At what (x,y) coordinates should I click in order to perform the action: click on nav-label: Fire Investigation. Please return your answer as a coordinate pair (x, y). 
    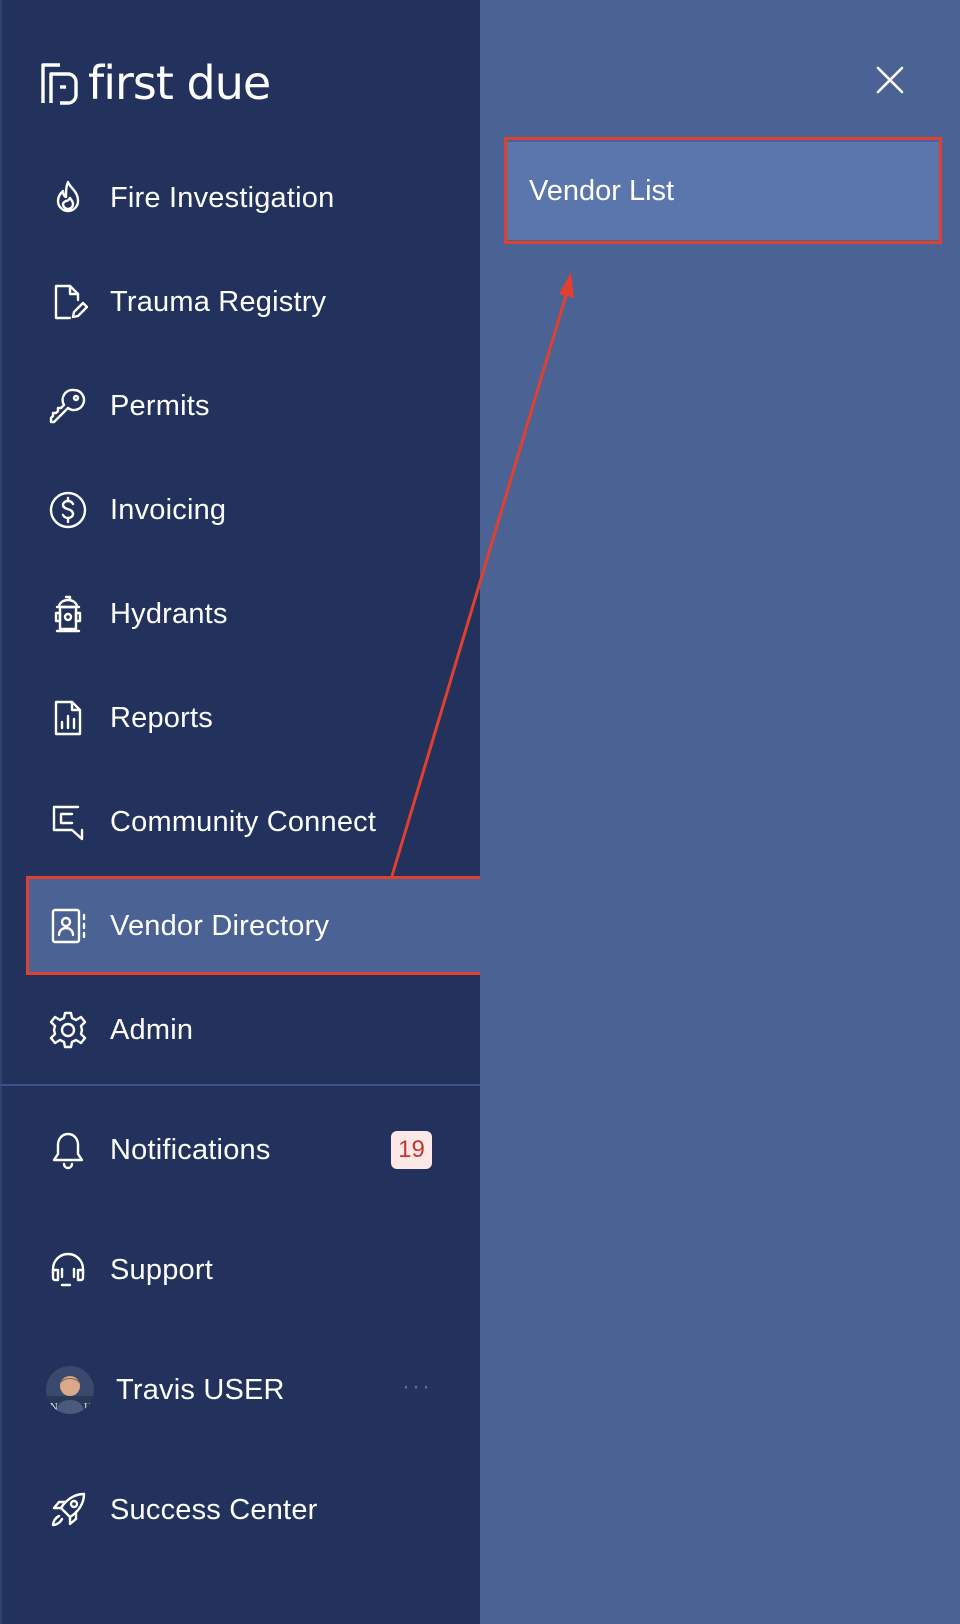
    Looking at the image, I should click on (222, 197).